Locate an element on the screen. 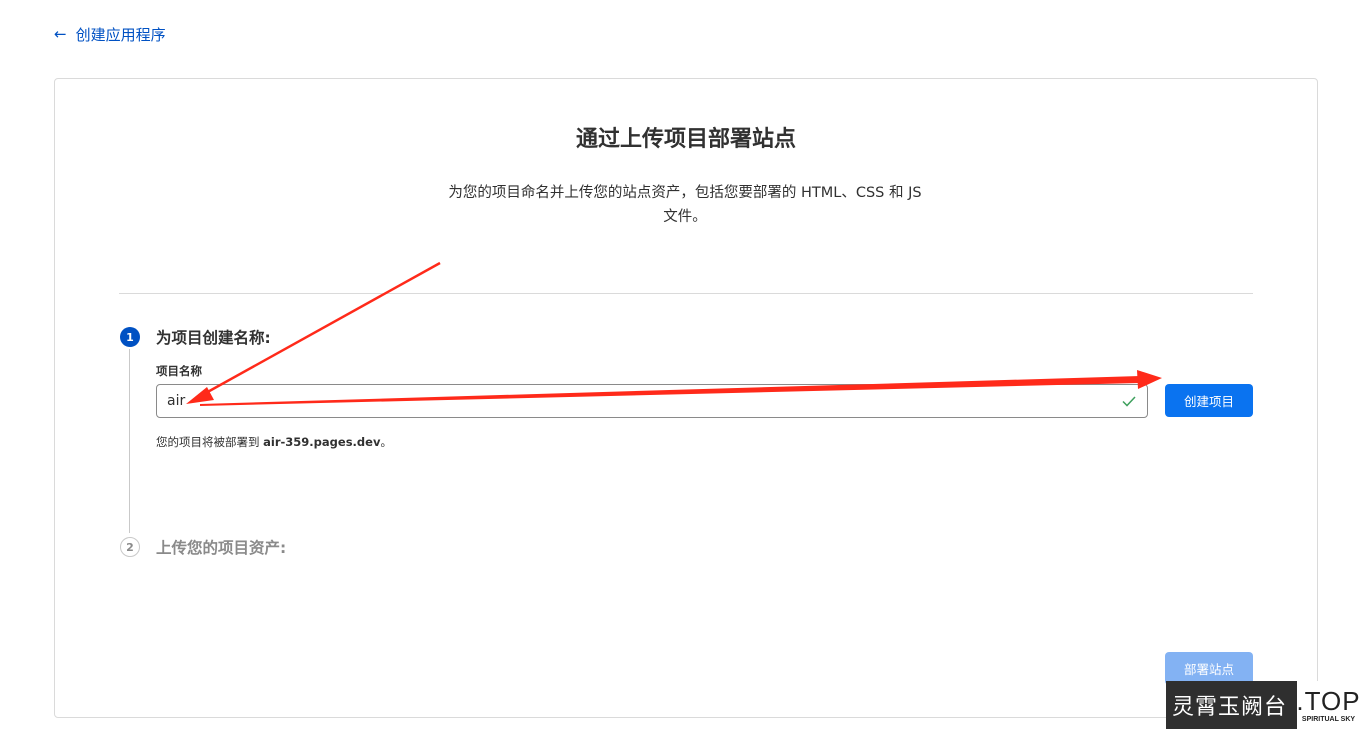  project-name-field is located at coordinates (652, 401).